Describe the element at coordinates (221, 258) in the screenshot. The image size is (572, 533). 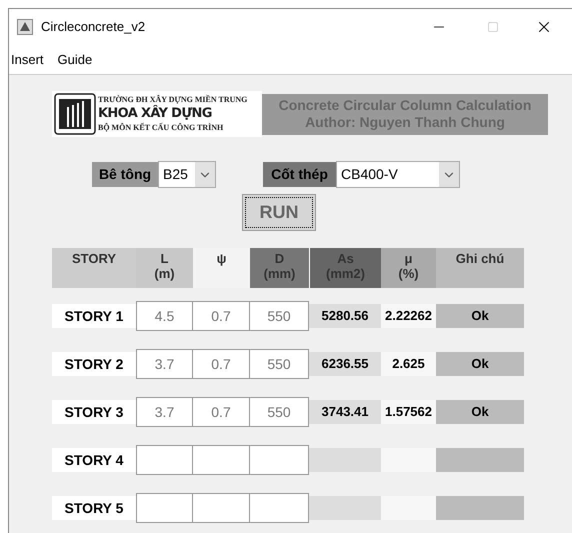
I see `header-title: ψ` at that location.